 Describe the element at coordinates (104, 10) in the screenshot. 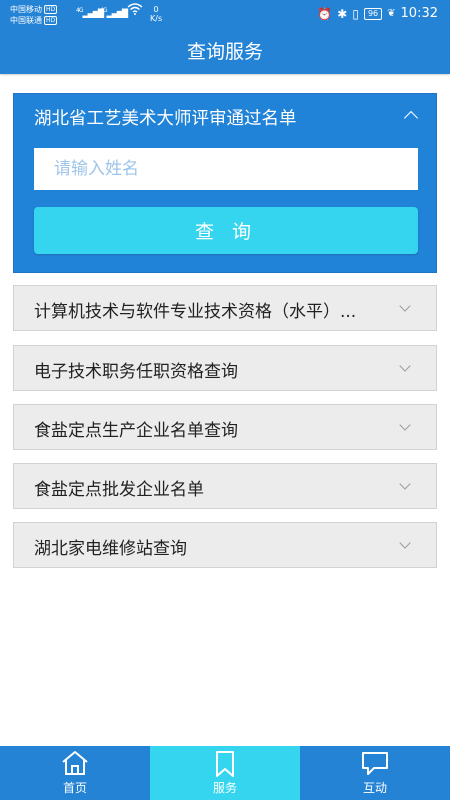

I see `network-type-2: 4G` at that location.